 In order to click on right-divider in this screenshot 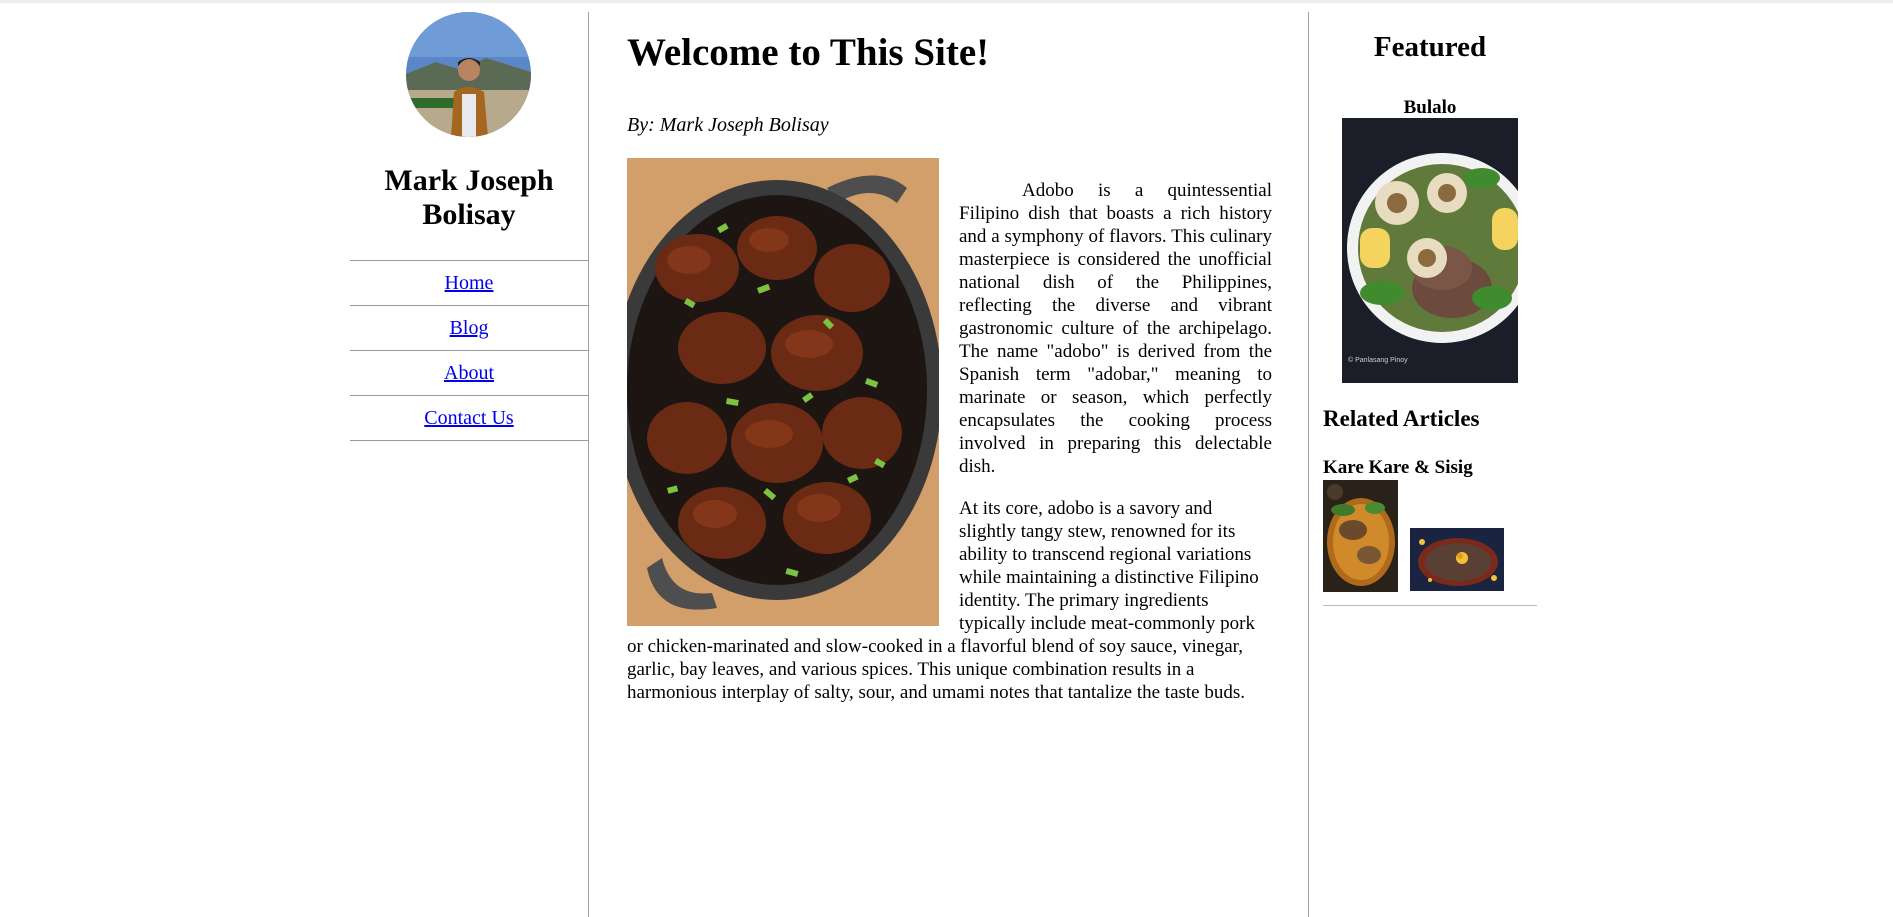, I will do `click(1308, 464)`.